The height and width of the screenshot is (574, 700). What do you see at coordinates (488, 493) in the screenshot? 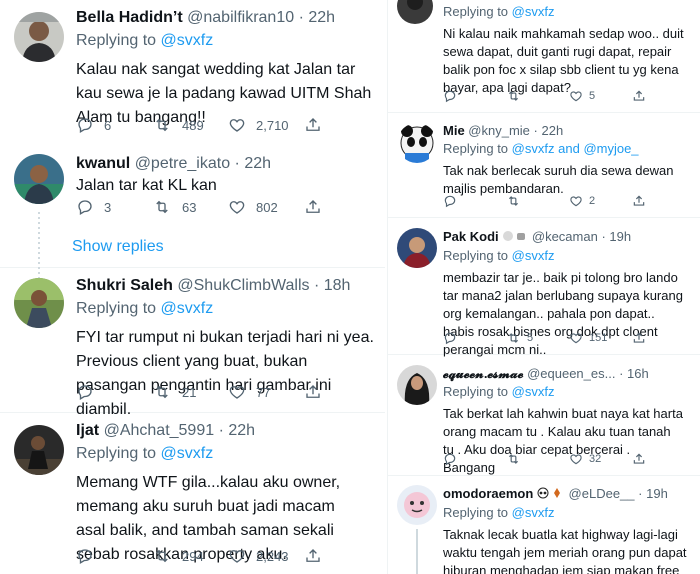
I see `display-name: omodoraemon` at bounding box center [488, 493].